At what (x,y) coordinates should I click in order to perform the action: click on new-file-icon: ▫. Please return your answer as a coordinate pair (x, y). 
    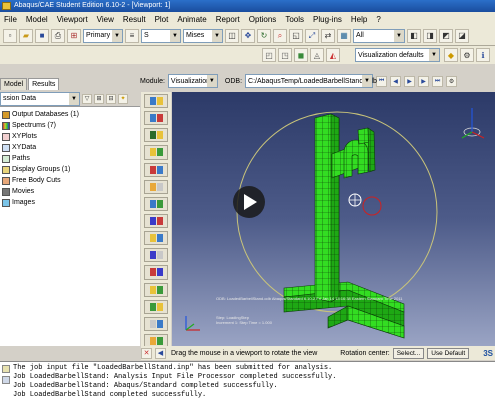
    Looking at the image, I should click on (10, 35).